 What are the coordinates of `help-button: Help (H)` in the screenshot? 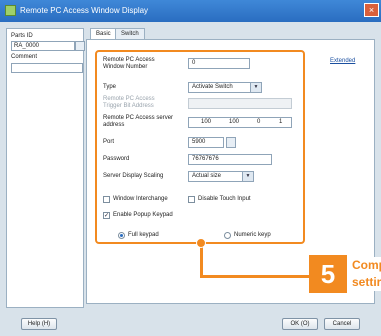 It's located at (39, 324).